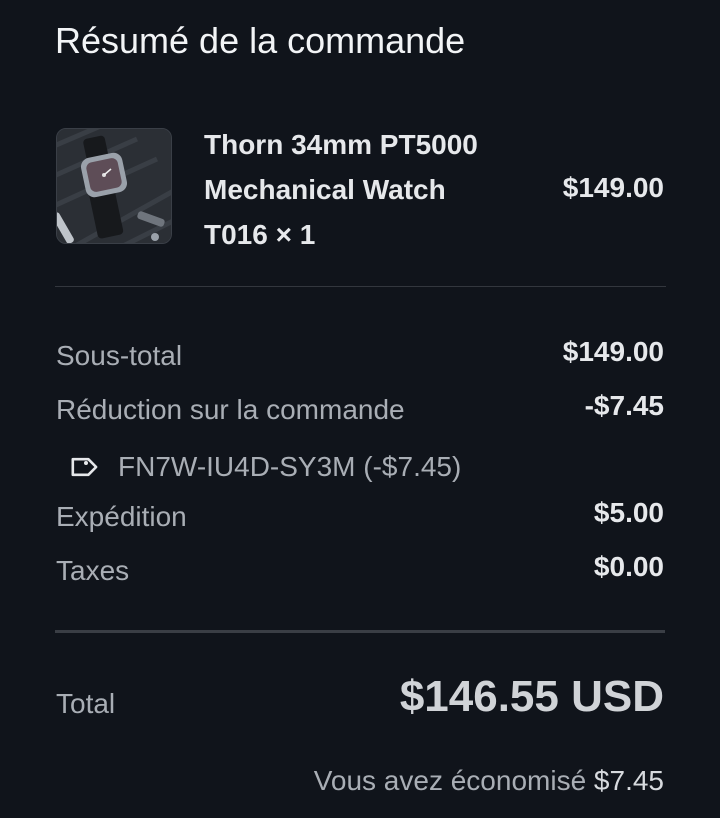 Image resolution: width=720 pixels, height=818 pixels. What do you see at coordinates (624, 405) in the screenshot?
I see `discount-value: -$7.45` at bounding box center [624, 405].